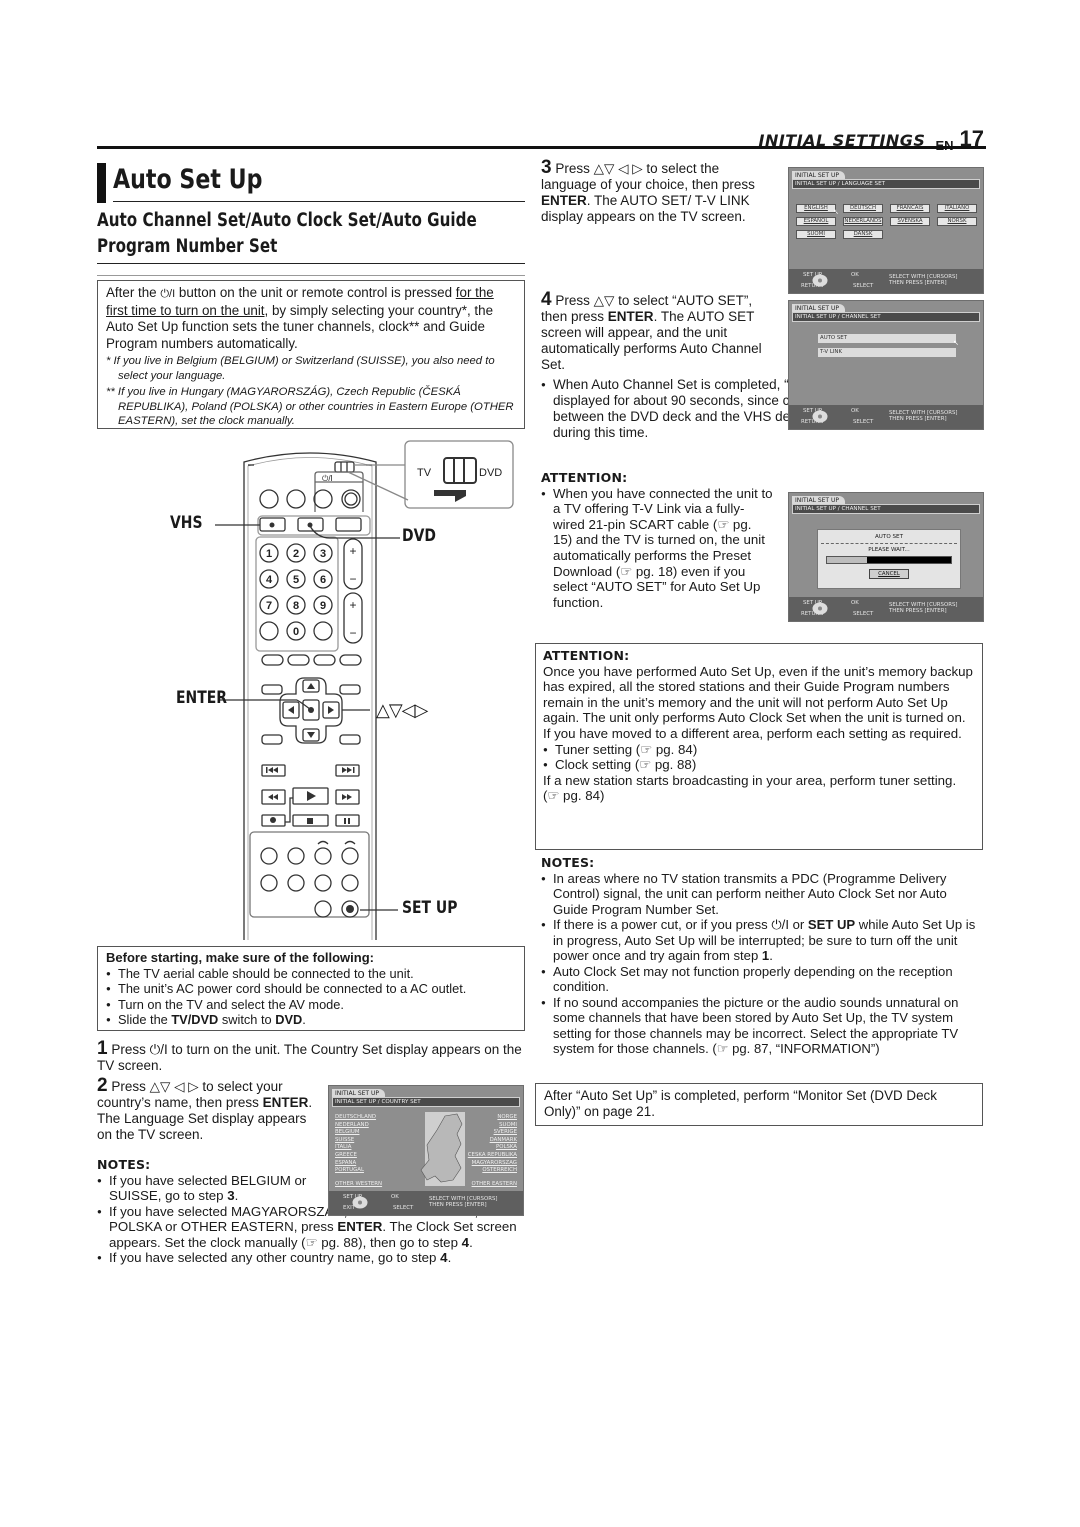  What do you see at coordinates (494, 1184) in the screenshot?
I see `country-option: OTHER EASTERN` at bounding box center [494, 1184].